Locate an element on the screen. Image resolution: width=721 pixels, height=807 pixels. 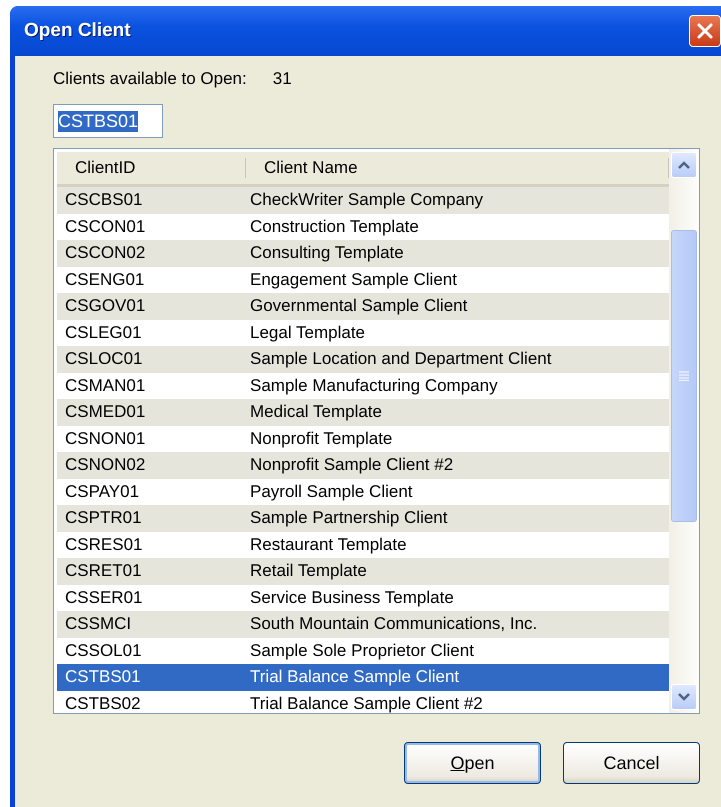
client-name-cell-text: Governmental Sample Client is located at coordinates (358, 306).